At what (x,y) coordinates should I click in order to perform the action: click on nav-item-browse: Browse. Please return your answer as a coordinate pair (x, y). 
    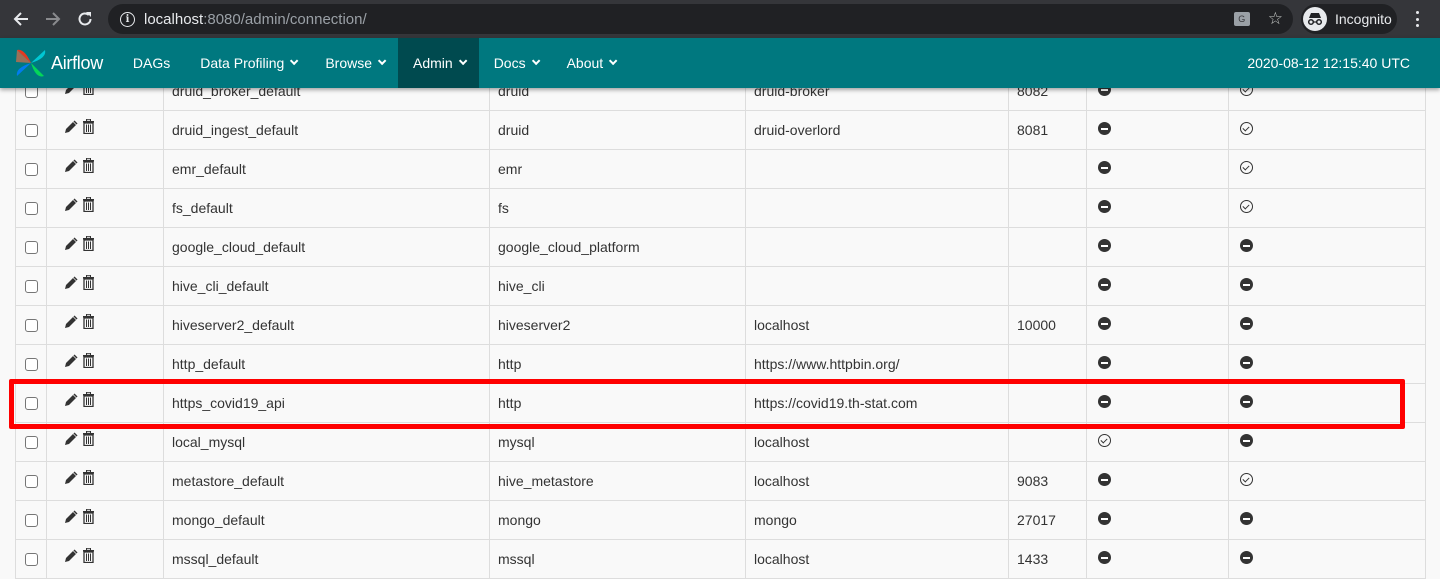
    Looking at the image, I should click on (354, 63).